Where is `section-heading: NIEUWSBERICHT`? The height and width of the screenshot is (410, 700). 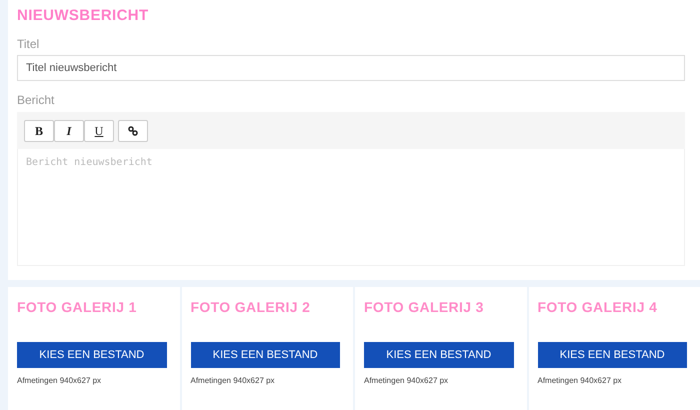
section-heading: NIEUWSBERICHT is located at coordinates (83, 16).